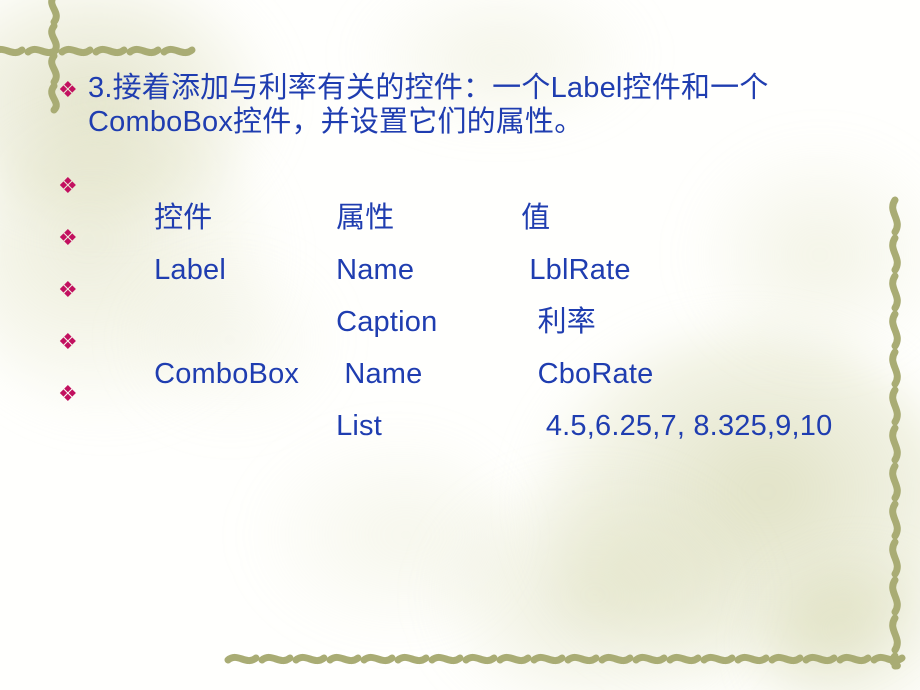  What do you see at coordinates (677, 425) in the screenshot?
I see `cell-value: 4.5,6.25,7, 8.325,9,10` at bounding box center [677, 425].